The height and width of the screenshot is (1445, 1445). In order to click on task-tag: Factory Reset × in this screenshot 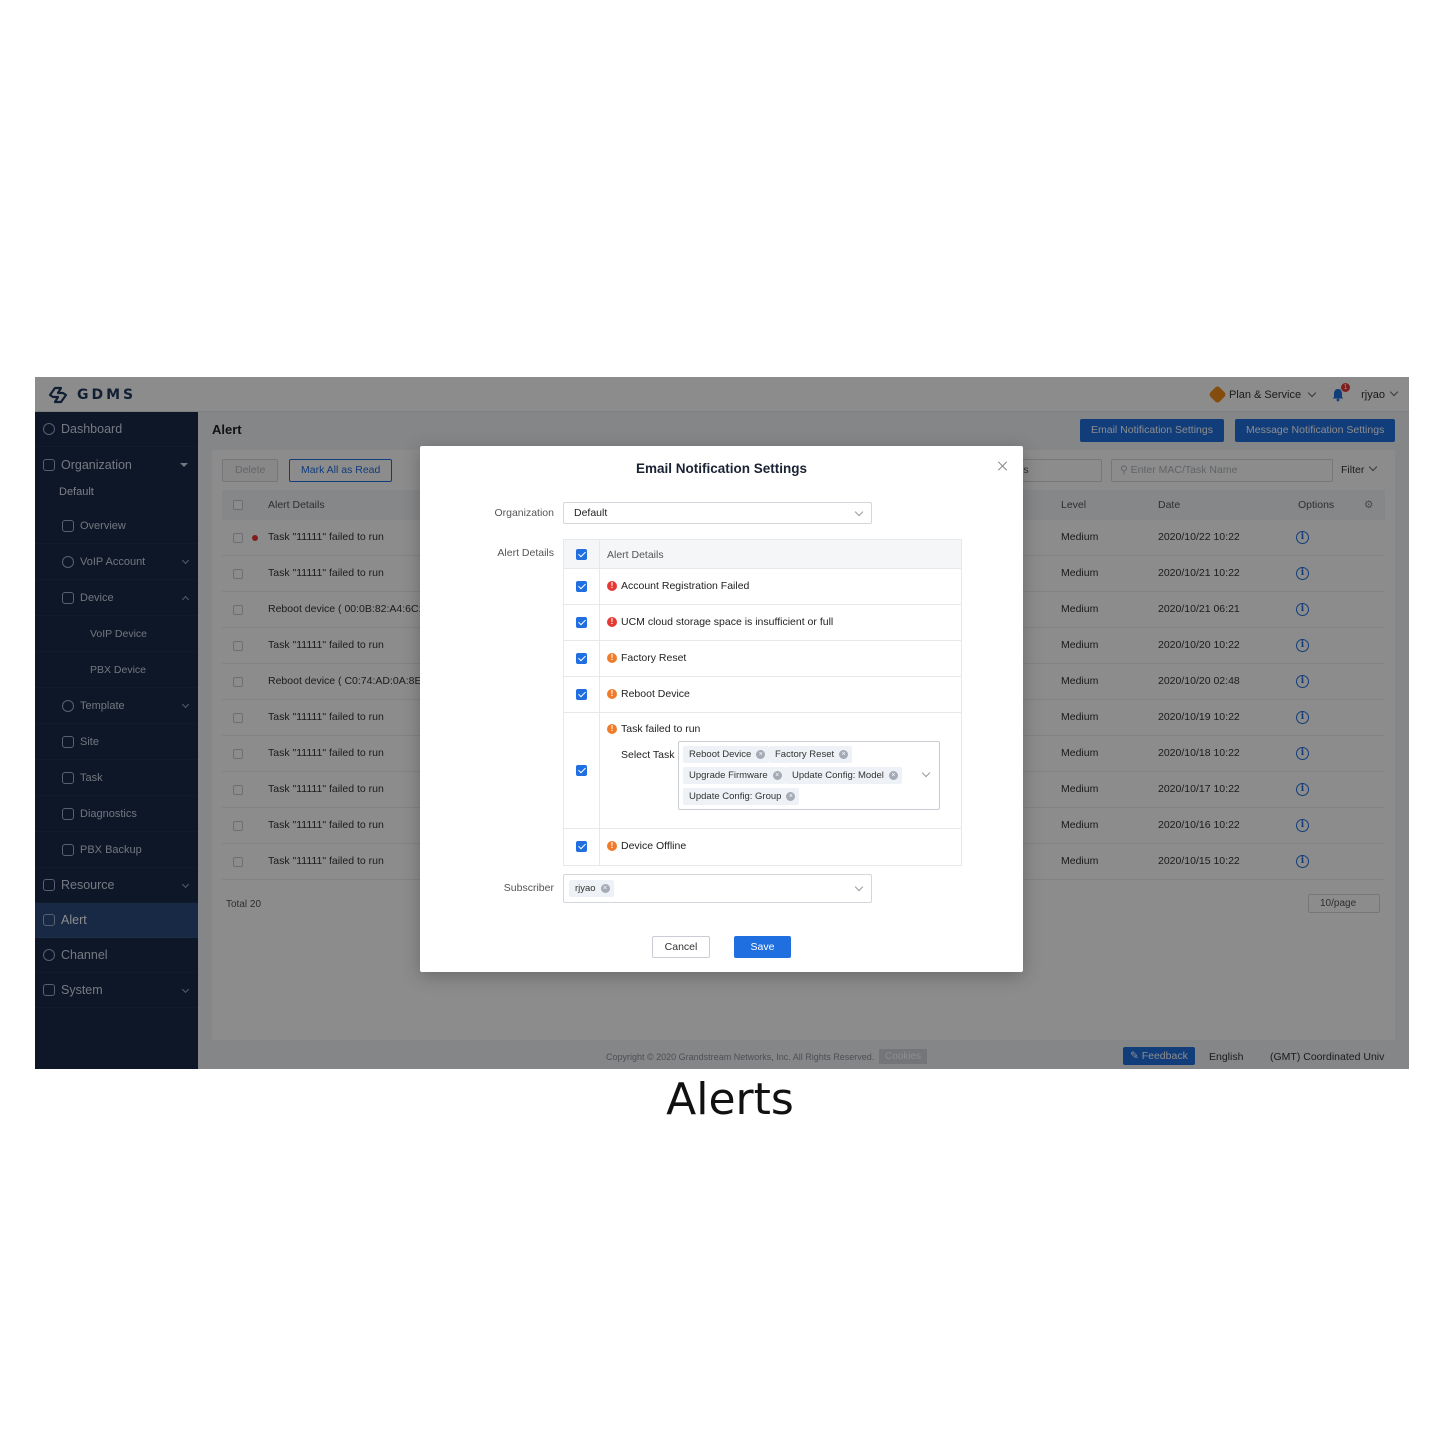, I will do `click(811, 754)`.